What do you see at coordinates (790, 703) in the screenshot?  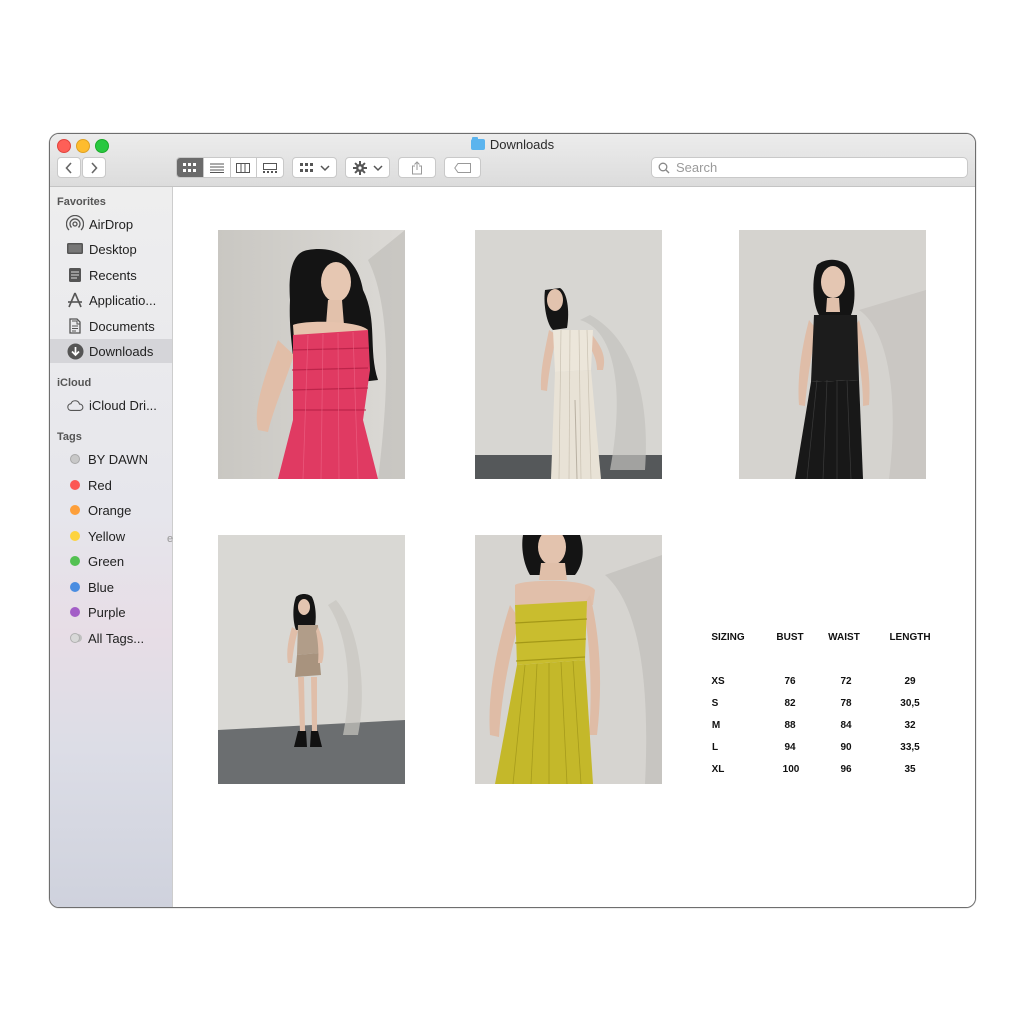 I see `bust-value: 82` at bounding box center [790, 703].